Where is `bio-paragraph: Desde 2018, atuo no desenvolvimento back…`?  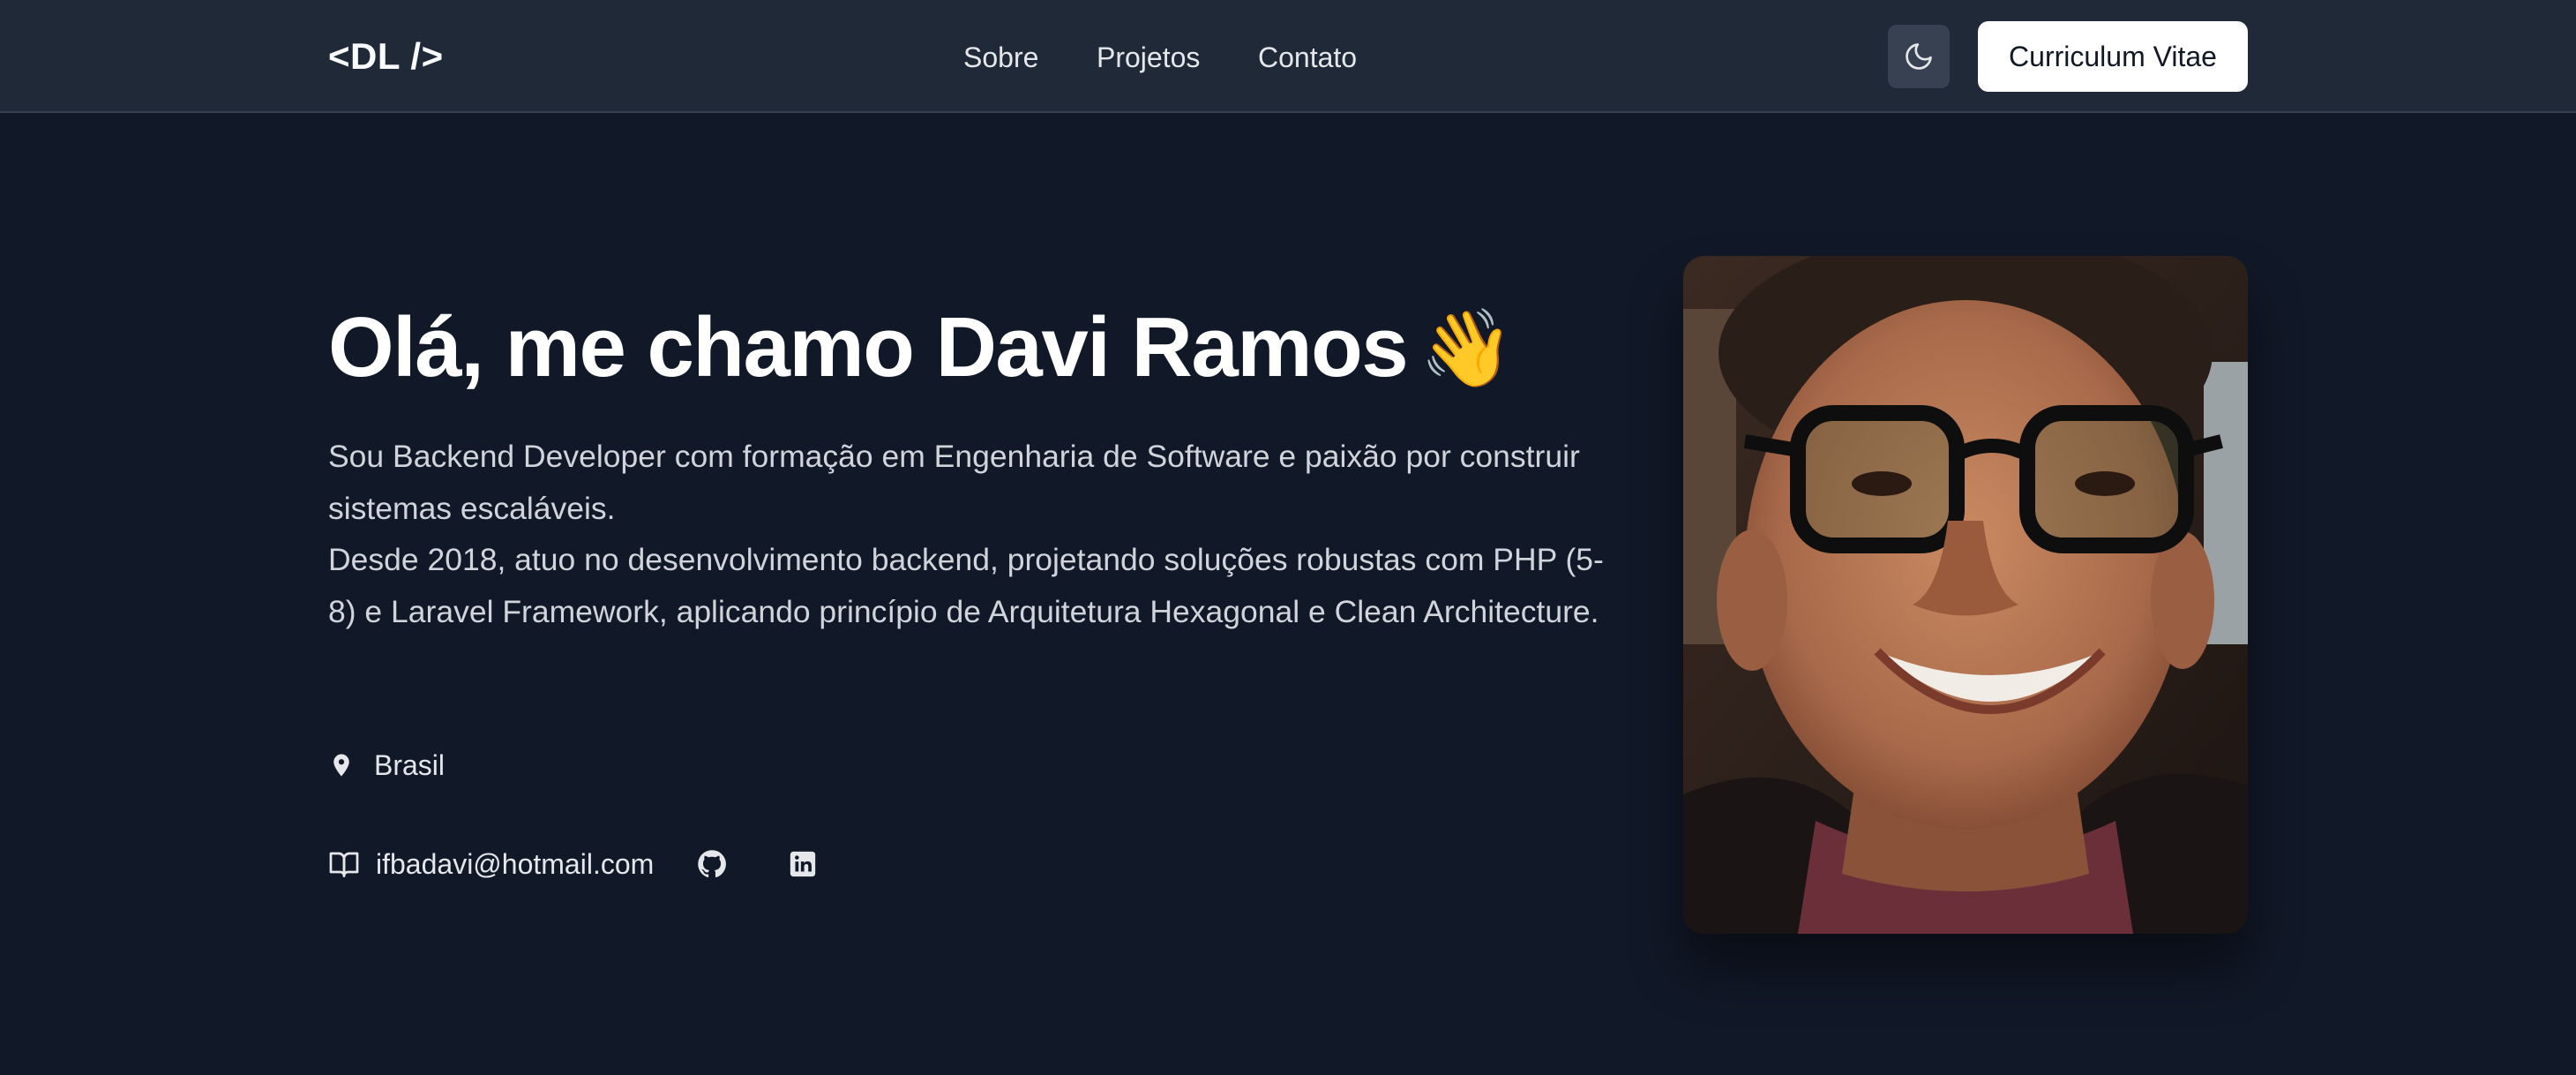 bio-paragraph: Desde 2018, atuo no desenvolvimento back… is located at coordinates (966, 585).